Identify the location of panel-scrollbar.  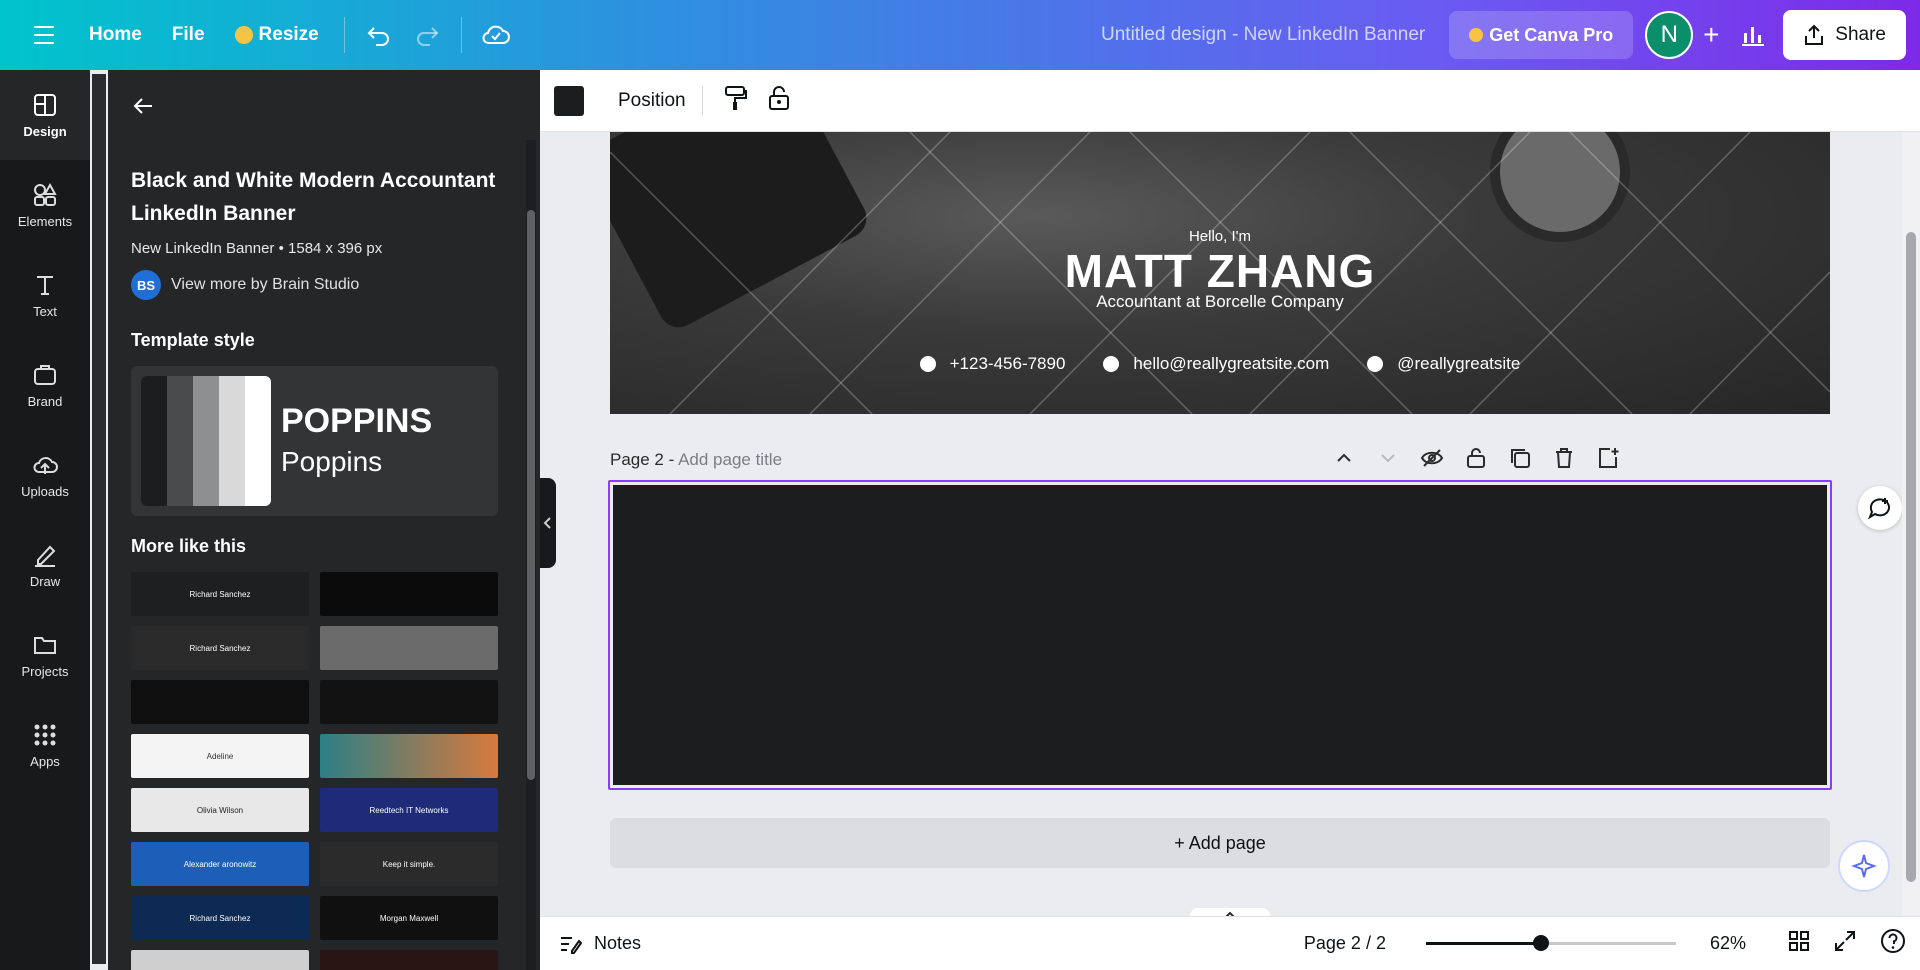
(531, 555).